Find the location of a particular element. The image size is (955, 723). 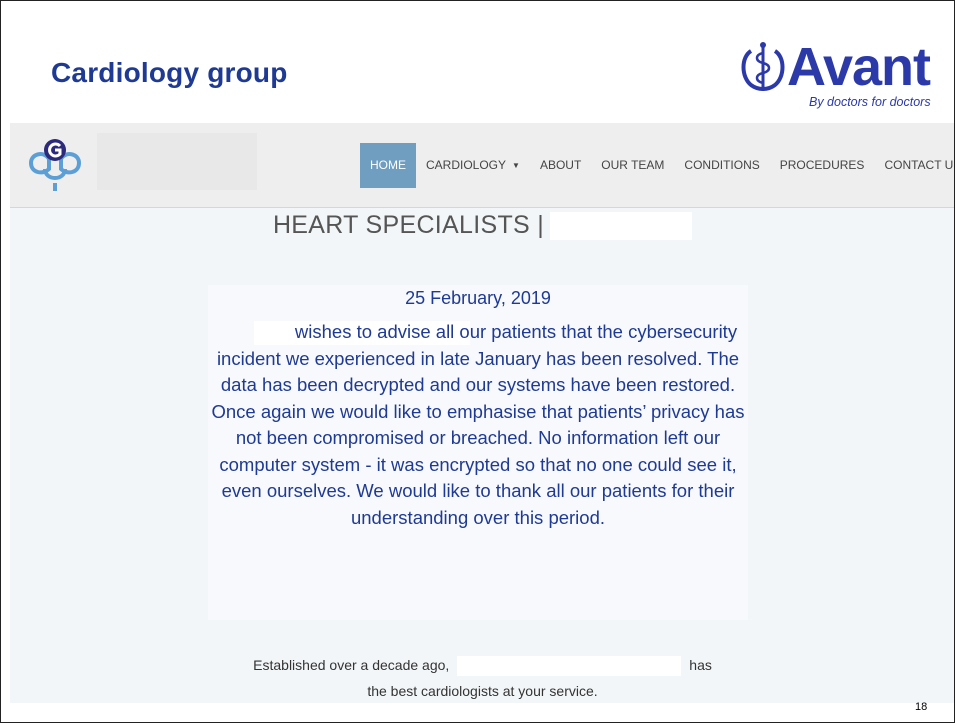

nav-item-about: ABOUT is located at coordinates (560, 165).